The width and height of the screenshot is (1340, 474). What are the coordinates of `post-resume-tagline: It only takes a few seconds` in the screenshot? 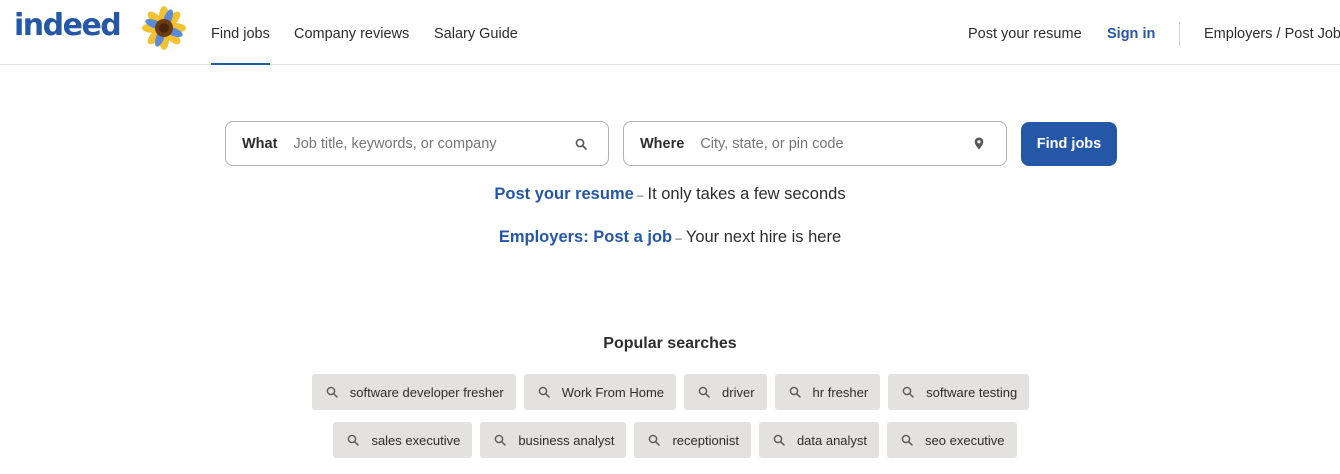 It's located at (746, 194).